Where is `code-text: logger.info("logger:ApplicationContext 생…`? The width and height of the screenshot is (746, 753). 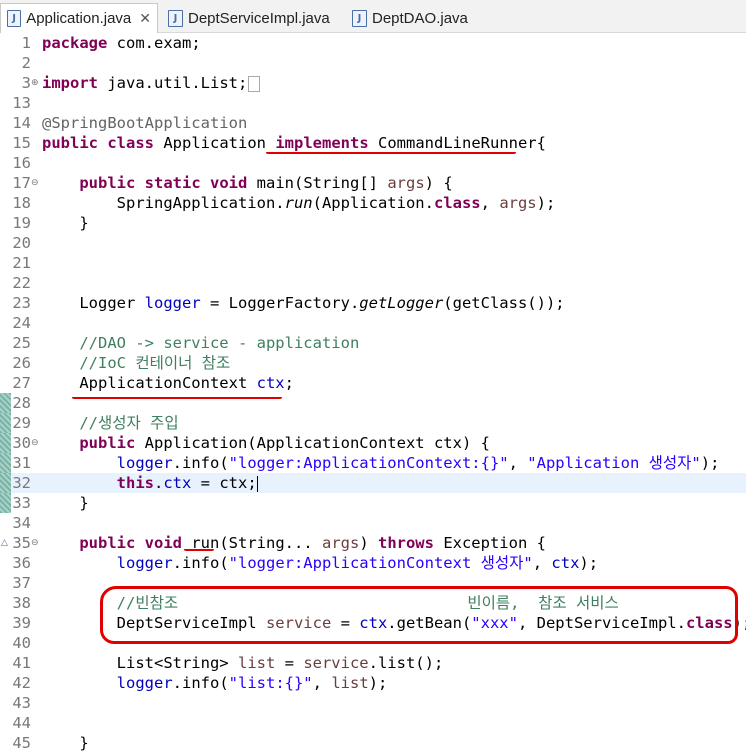 code-text: logger.info("logger:ApplicationContext 생… is located at coordinates (357, 563).